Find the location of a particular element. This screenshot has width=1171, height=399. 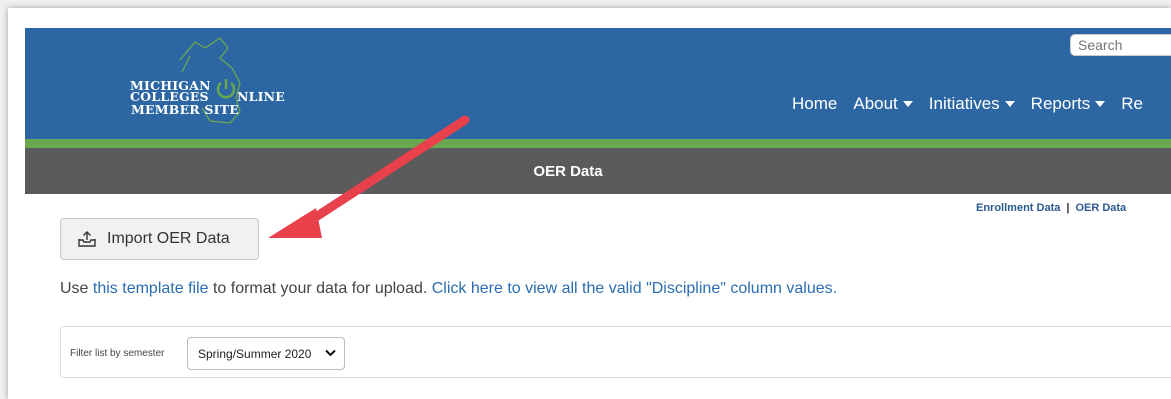

logo-line-3: NLINE is located at coordinates (261, 96).